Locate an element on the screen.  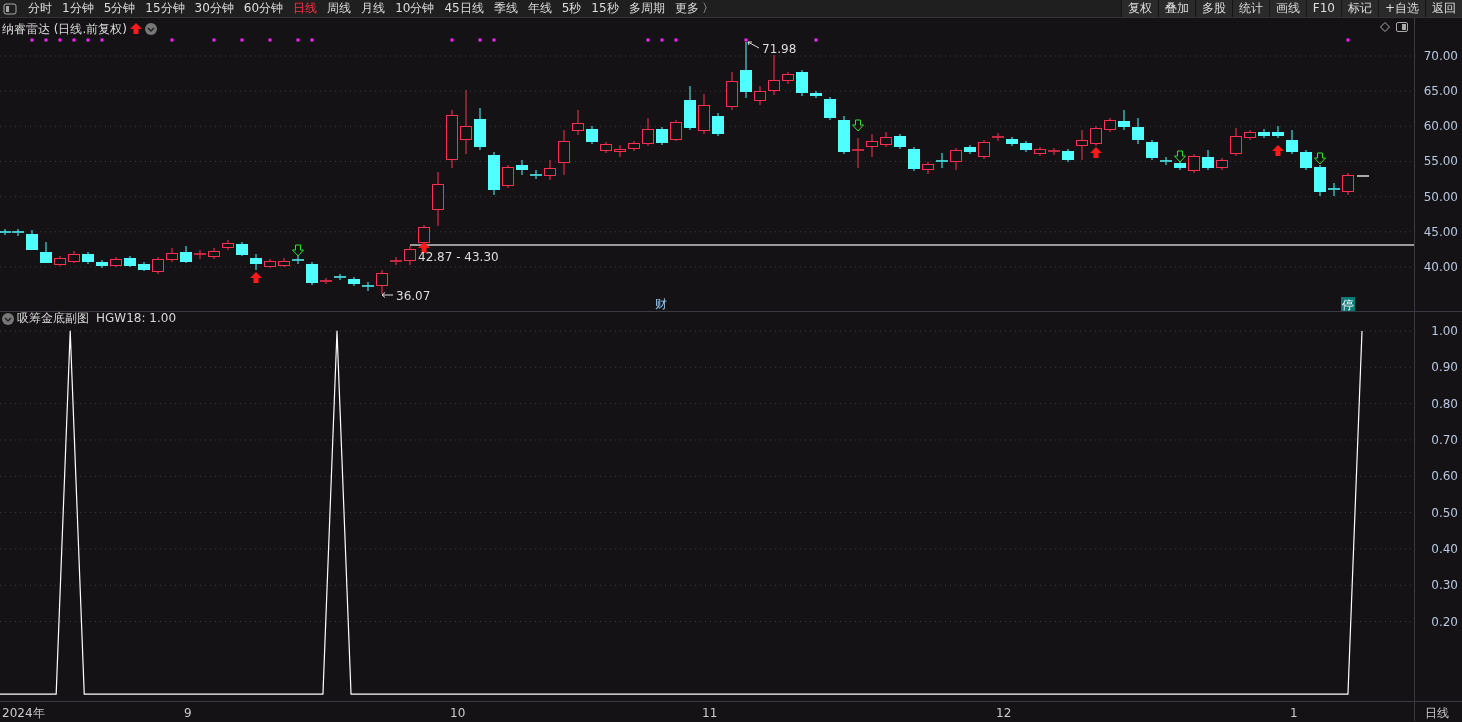
period-tab: 60分钟 is located at coordinates (263, 8).